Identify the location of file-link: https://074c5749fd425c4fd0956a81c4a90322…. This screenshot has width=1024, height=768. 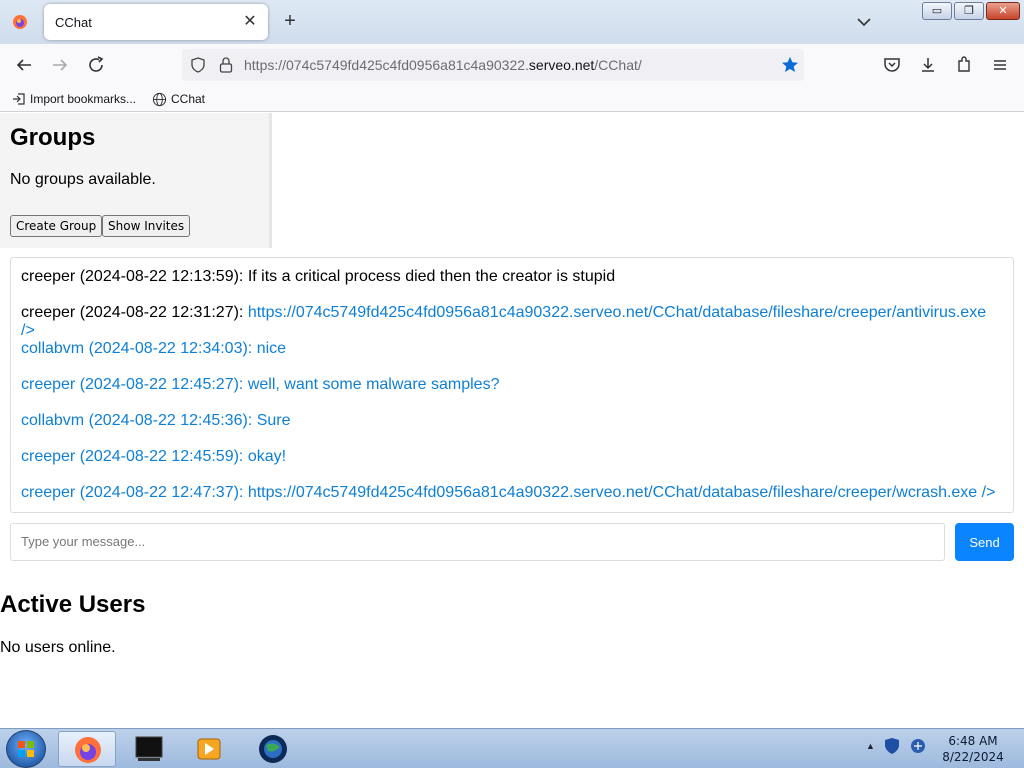
(617, 312).